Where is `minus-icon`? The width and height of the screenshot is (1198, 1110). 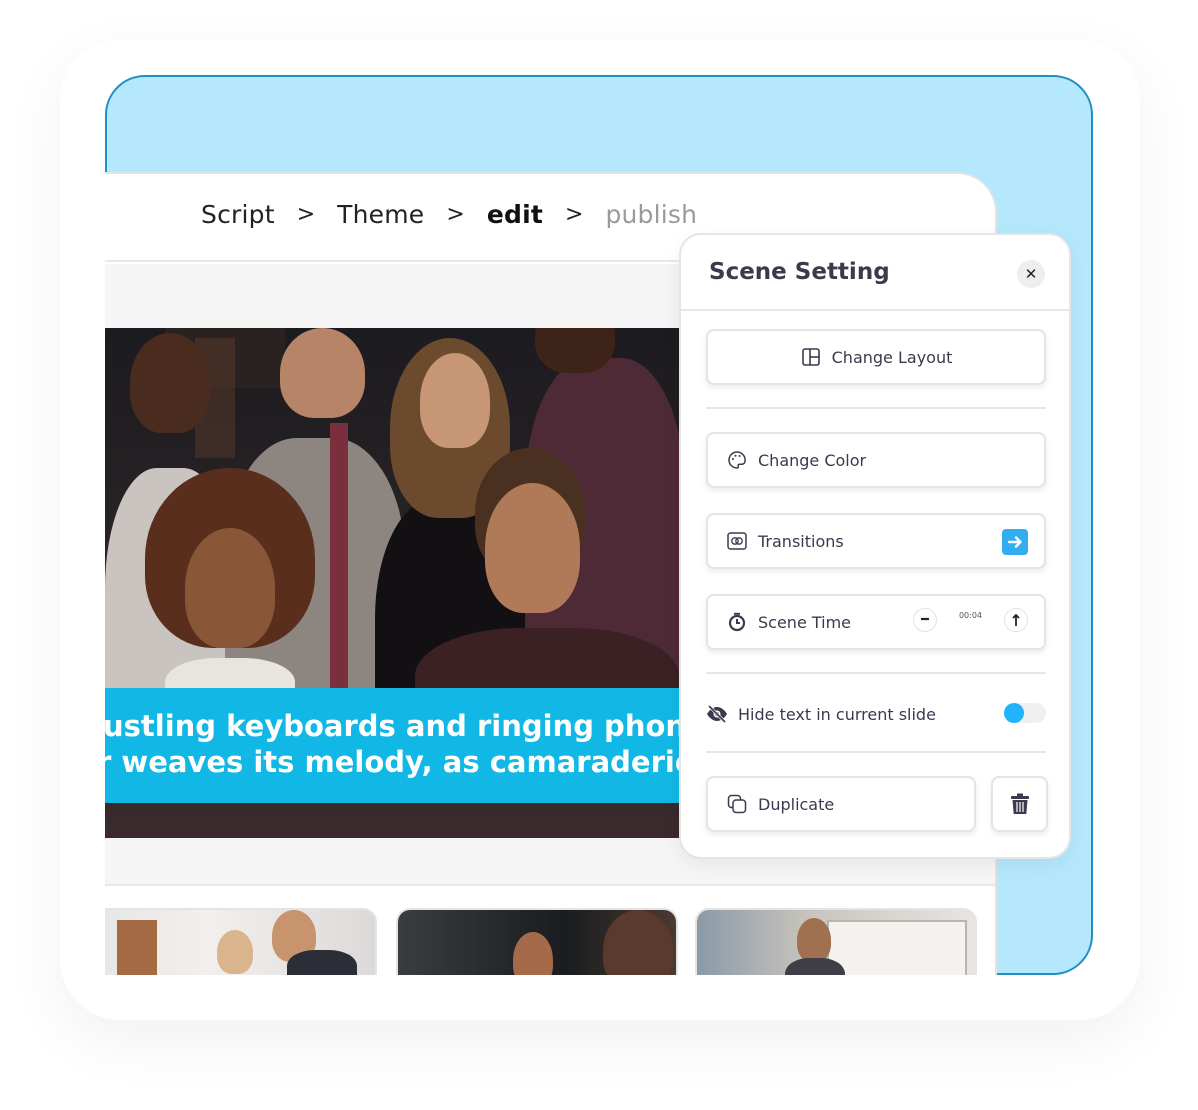
minus-icon is located at coordinates (924, 619).